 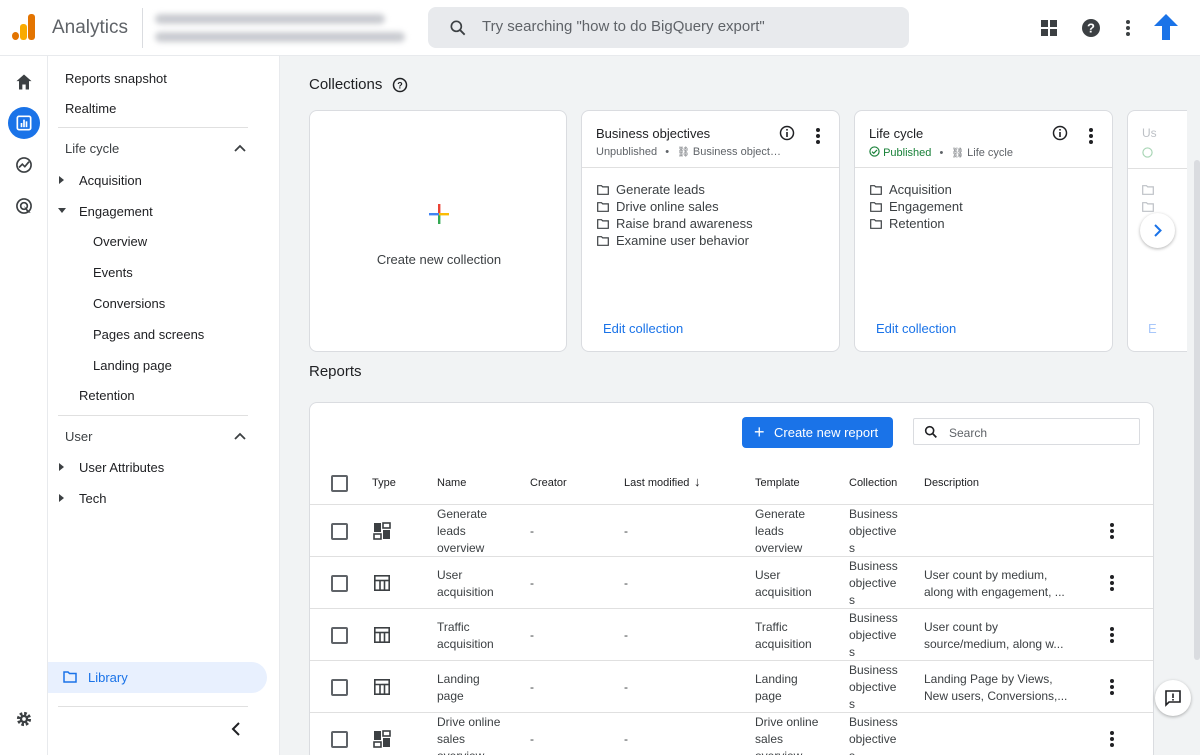 What do you see at coordinates (548, 483) in the screenshot?
I see `column-header-creator: Creator` at bounding box center [548, 483].